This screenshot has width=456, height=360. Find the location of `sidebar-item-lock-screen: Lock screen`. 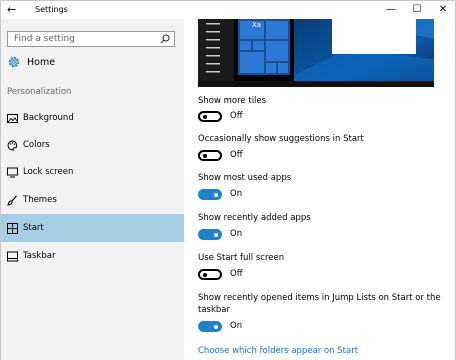

sidebar-item-lock-screen: Lock screen is located at coordinates (92, 172).